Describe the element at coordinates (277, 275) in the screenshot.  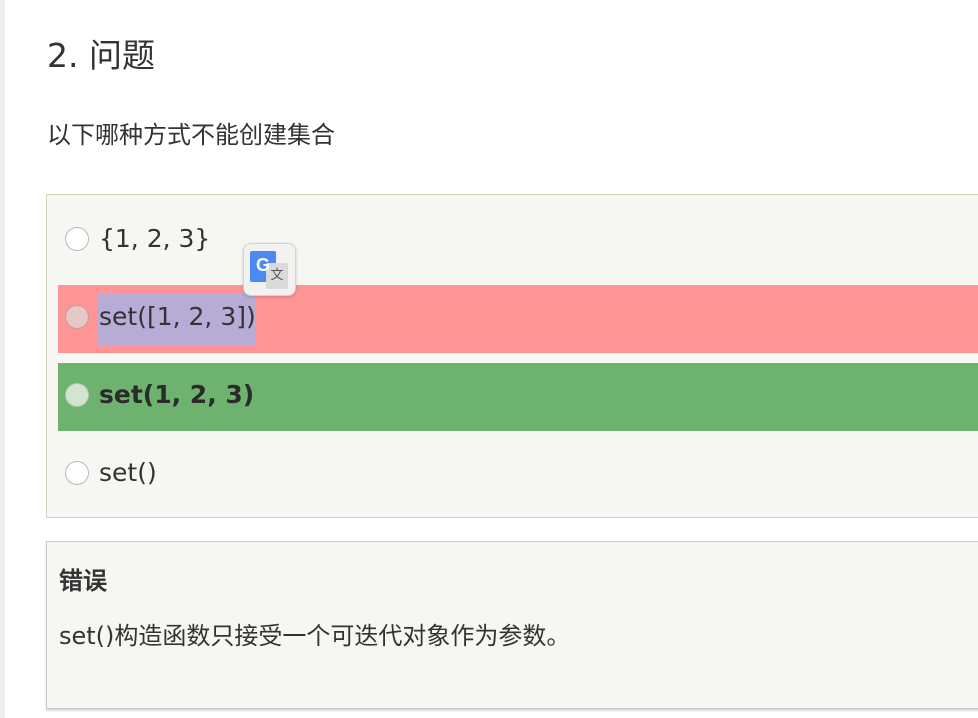
I see `translate-wen-letter: 文` at that location.